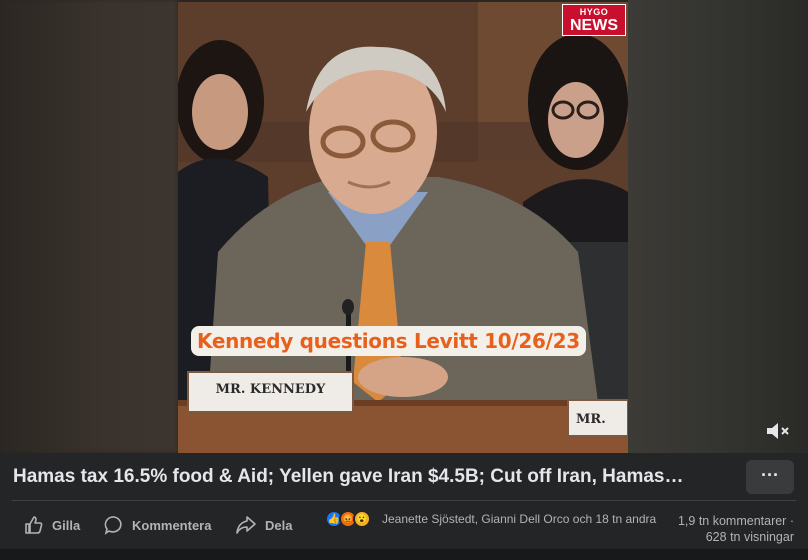 The image size is (808, 560). I want to click on view-count: 628 tn visningar, so click(749, 537).